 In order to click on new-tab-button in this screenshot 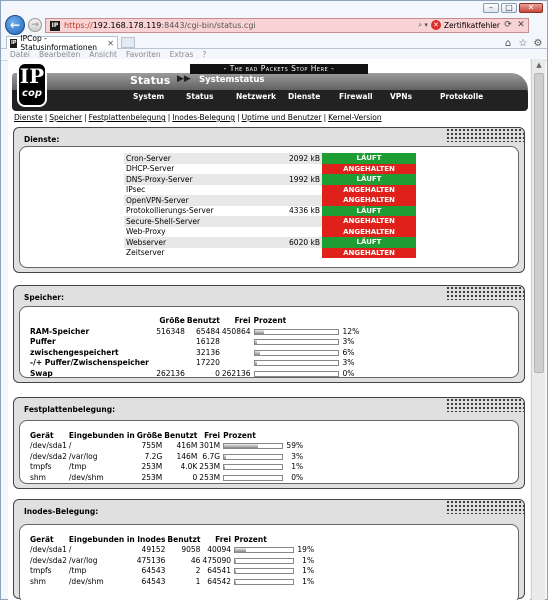, I will do `click(128, 42)`.